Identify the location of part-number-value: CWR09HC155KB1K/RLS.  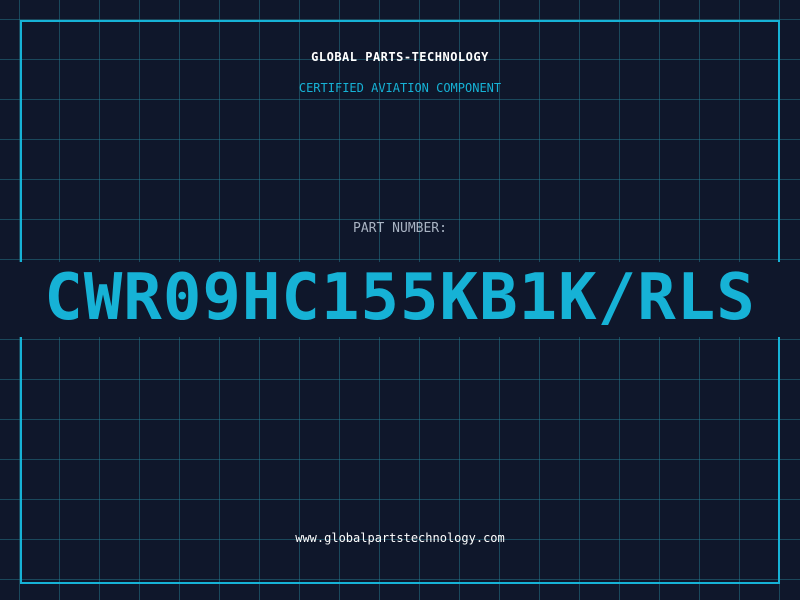
(400, 298).